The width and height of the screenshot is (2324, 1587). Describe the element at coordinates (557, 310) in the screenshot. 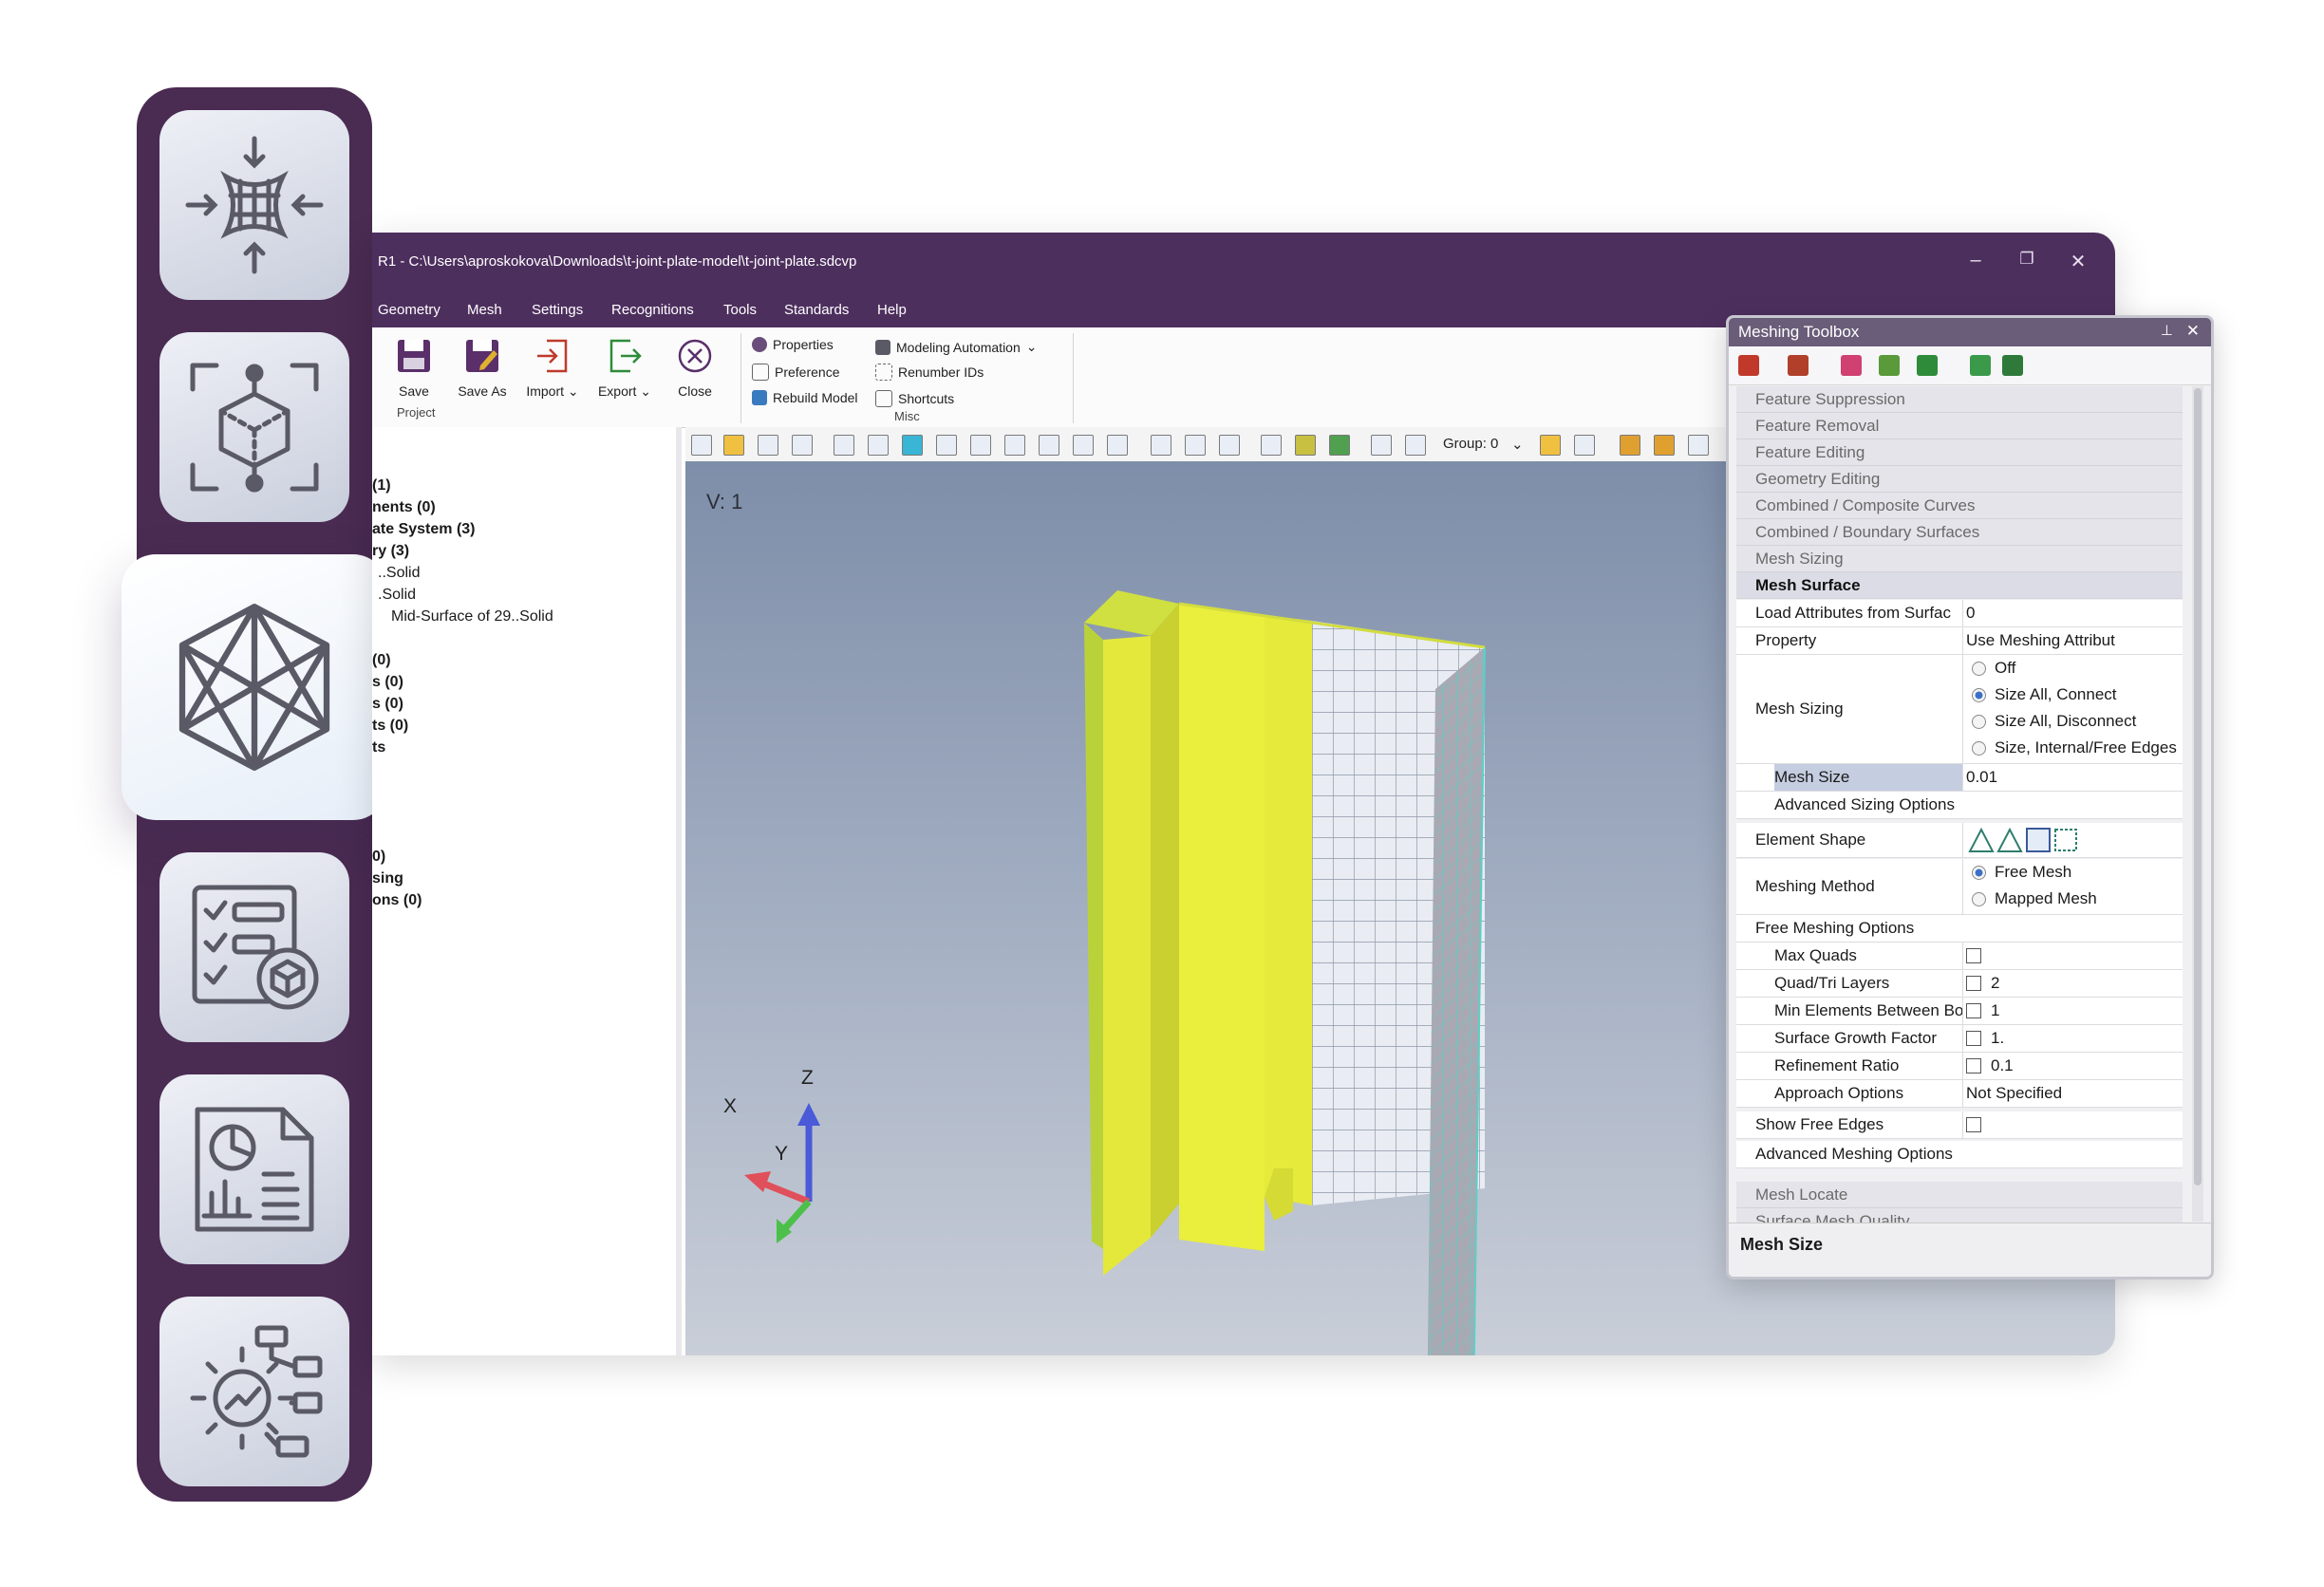

I see `menu-settings: Settings` at that location.